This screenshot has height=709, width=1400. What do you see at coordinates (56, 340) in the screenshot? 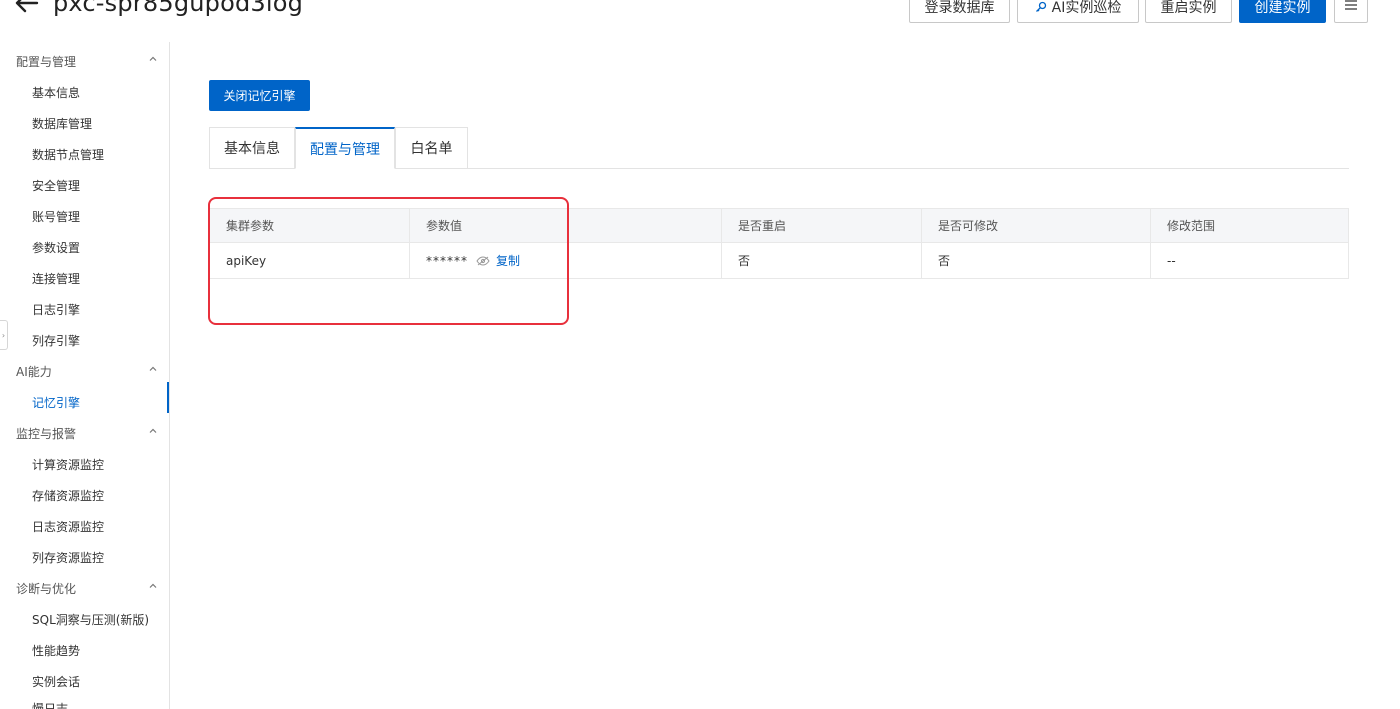
I see `sidebar-item-columnar-engine: 列存引擎` at bounding box center [56, 340].